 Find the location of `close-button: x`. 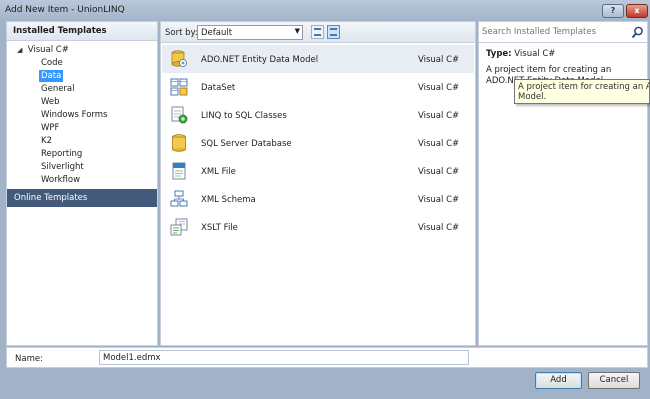

close-button: x is located at coordinates (637, 11).